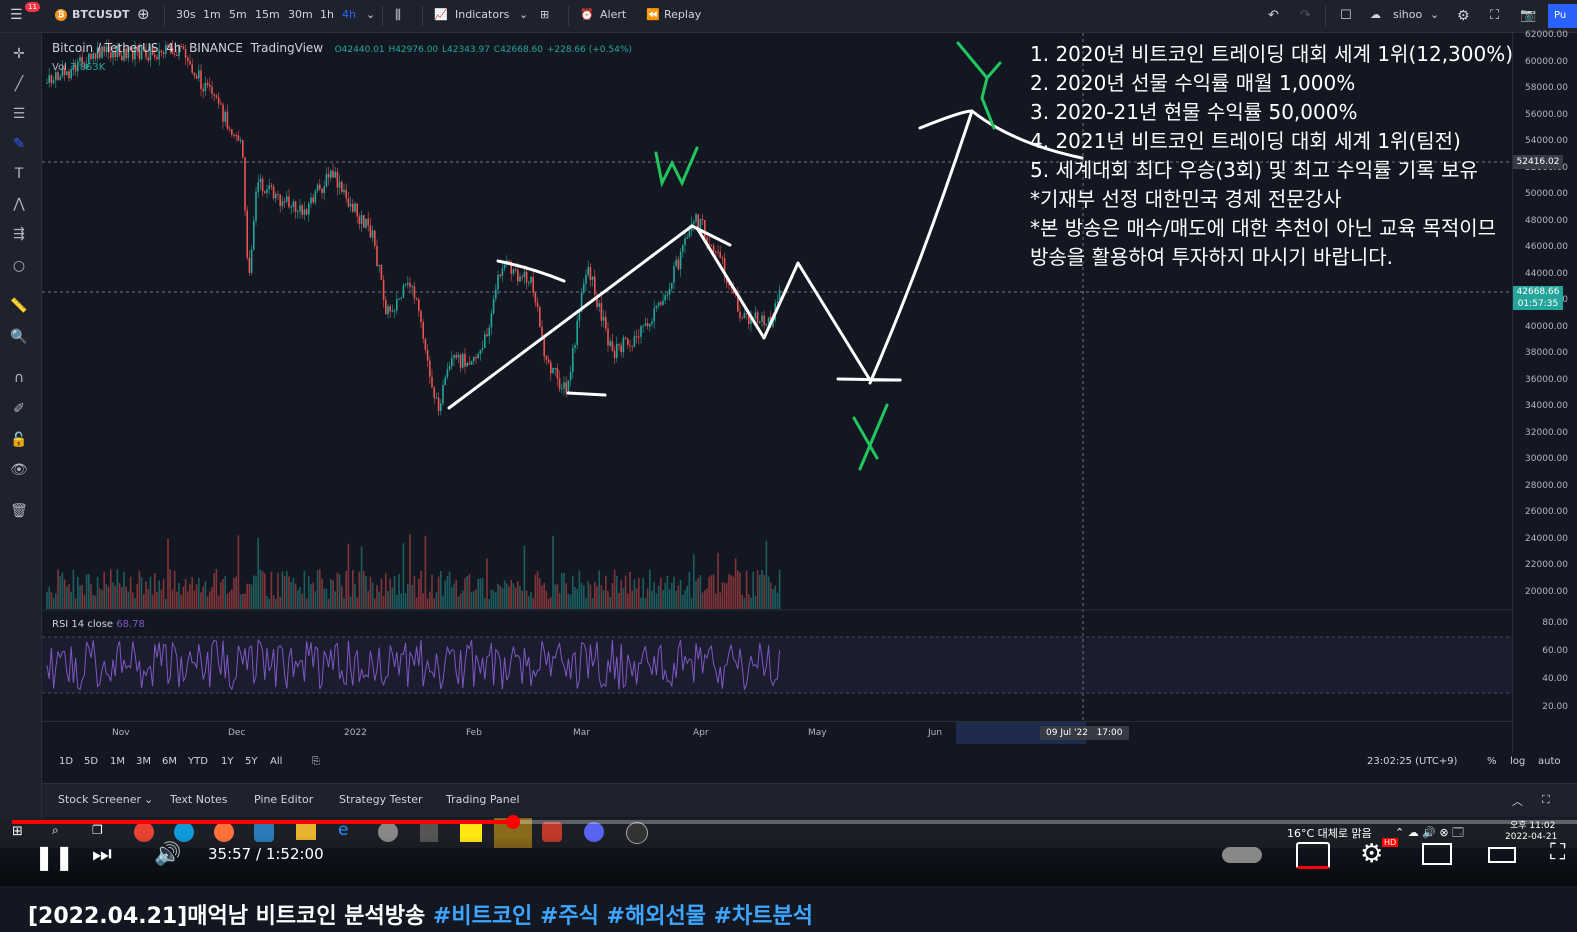 Image resolution: width=1577 pixels, height=932 pixels. What do you see at coordinates (1517, 801) in the screenshot?
I see `chevron-up-icon: ︿` at bounding box center [1517, 801].